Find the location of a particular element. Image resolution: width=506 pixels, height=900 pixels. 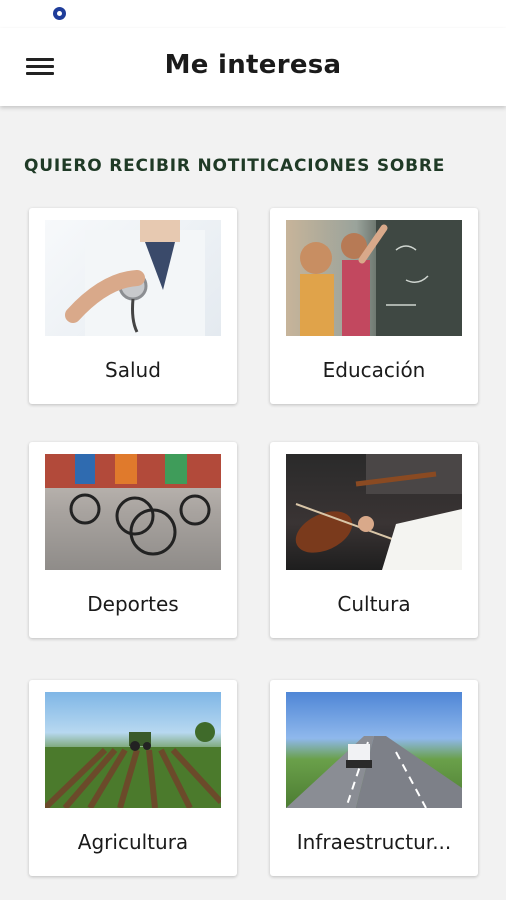

highway-truck-photo is located at coordinates (374, 750).